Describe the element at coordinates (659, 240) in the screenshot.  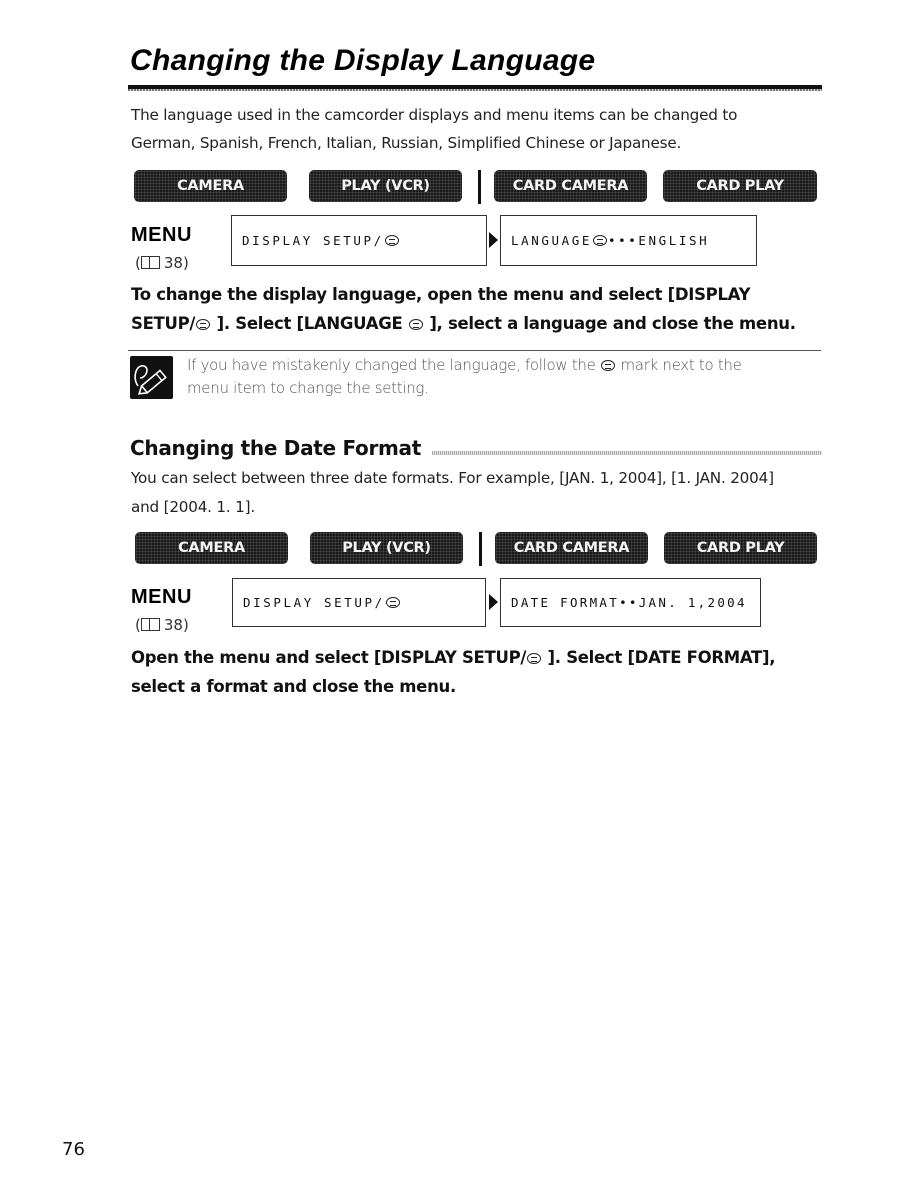
I see `lcd-language-value: •••ENGLISH` at that location.